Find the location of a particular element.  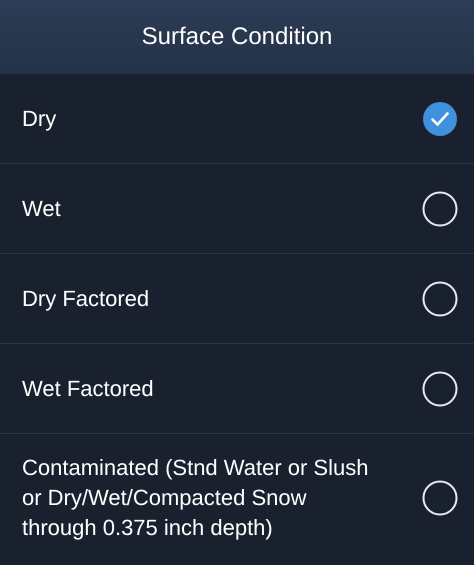

screen-title: Surface Condition is located at coordinates (237, 37).